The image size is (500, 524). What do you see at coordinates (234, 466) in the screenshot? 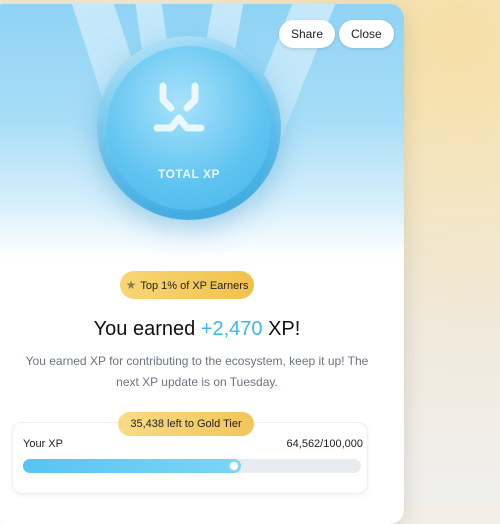
I see `progress-knob` at bounding box center [234, 466].